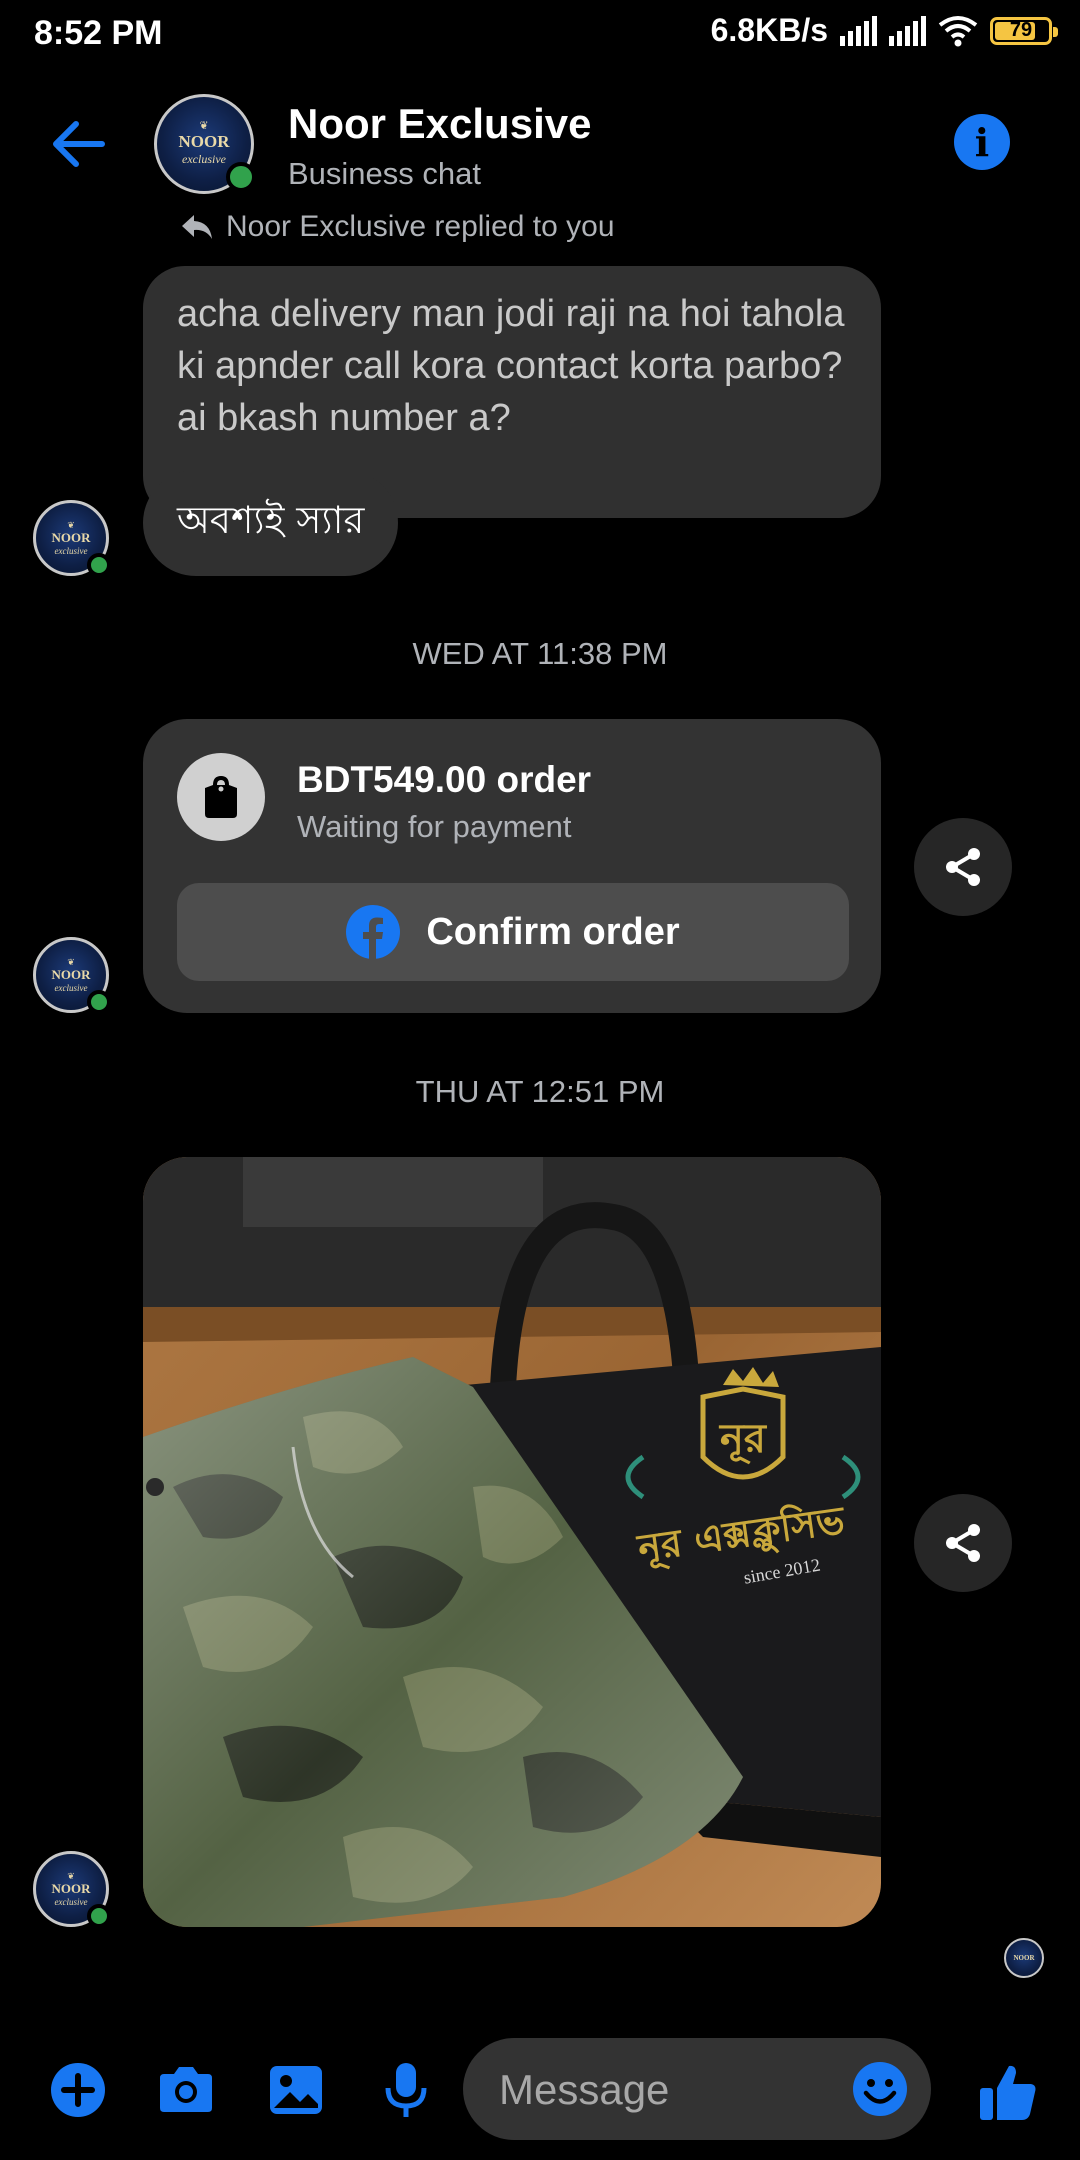  Describe the element at coordinates (880, 2089) in the screenshot. I see `emoji-icon` at that location.